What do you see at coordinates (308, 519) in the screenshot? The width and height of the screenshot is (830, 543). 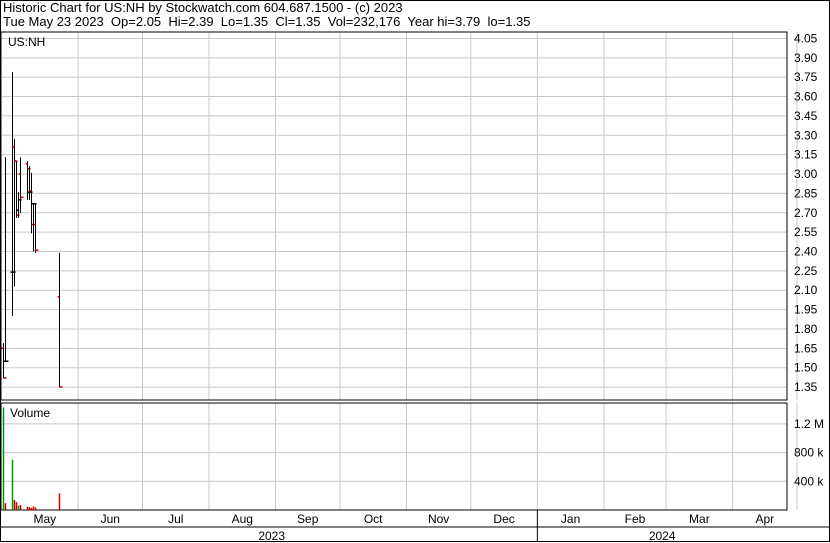 I see `month-tick-label: Sep` at bounding box center [308, 519].